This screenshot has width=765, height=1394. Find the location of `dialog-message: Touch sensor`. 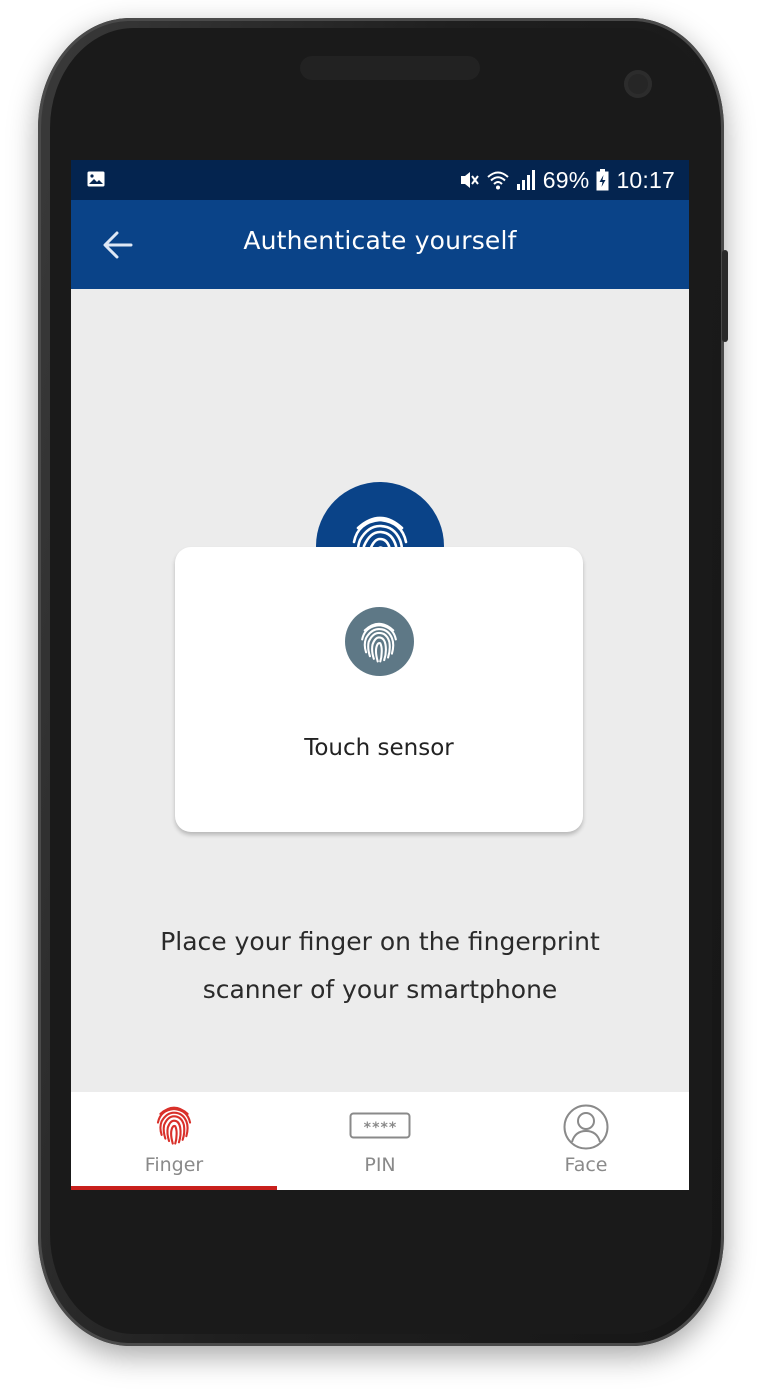

dialog-message: Touch sensor is located at coordinates (379, 748).